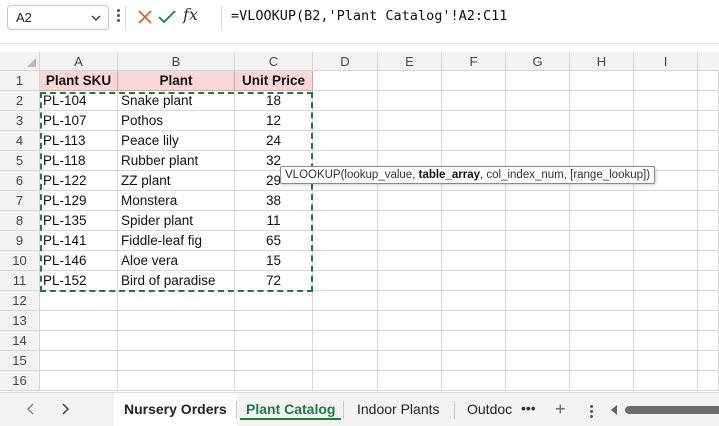 Image resolution: width=719 pixels, height=426 pixels. I want to click on check-icon, so click(167, 17).